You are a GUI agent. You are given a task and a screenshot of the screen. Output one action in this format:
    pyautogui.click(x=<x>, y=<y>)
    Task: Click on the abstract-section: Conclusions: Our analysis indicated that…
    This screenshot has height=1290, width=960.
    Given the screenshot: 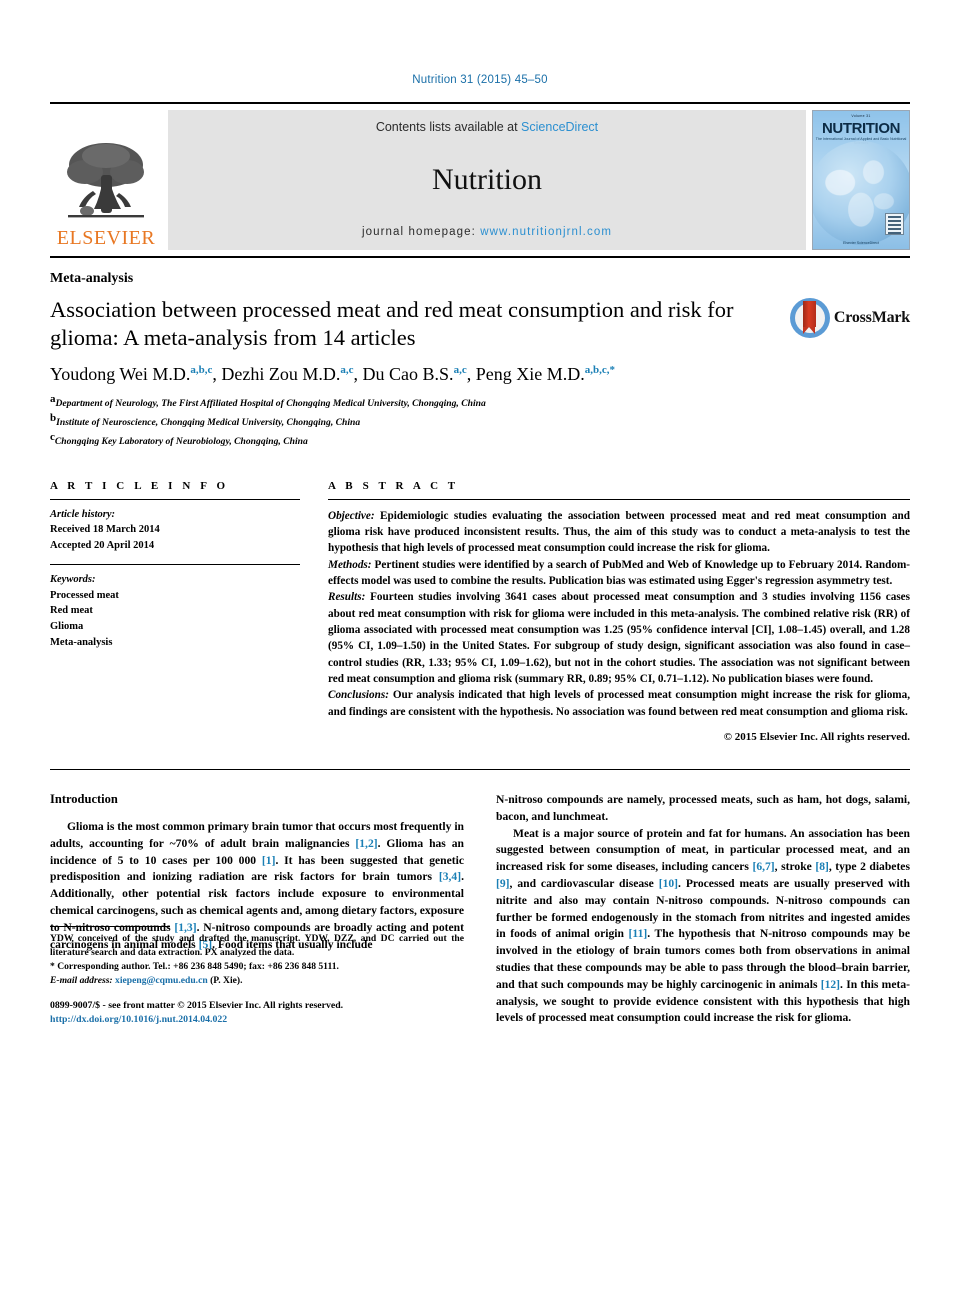 What is the action you would take?
    pyautogui.click(x=619, y=703)
    